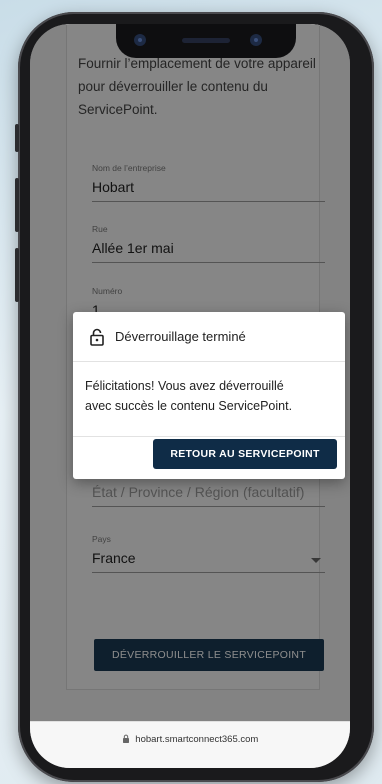  I want to click on lock-icon, so click(125, 738).